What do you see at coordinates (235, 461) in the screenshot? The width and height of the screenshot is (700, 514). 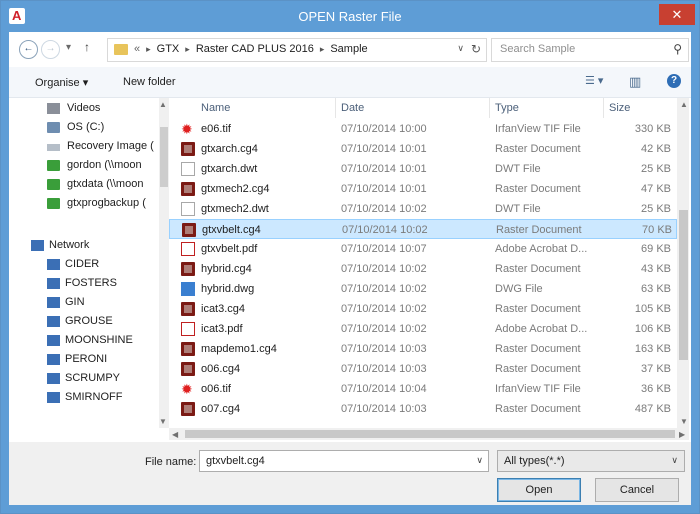 I see `file-name-value: gtxvbelt.cg4` at bounding box center [235, 461].